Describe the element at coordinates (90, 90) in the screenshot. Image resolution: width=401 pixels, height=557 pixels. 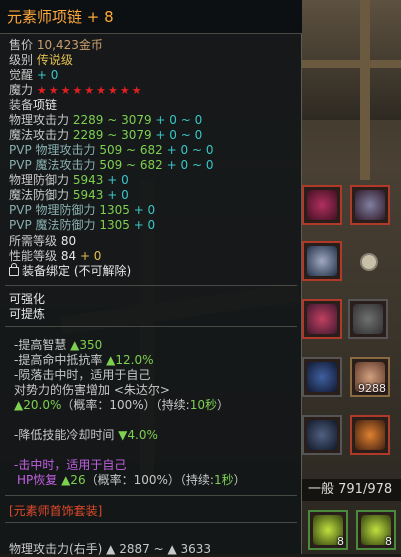
I see `magic-stars: ★★★★★★★★★` at that location.